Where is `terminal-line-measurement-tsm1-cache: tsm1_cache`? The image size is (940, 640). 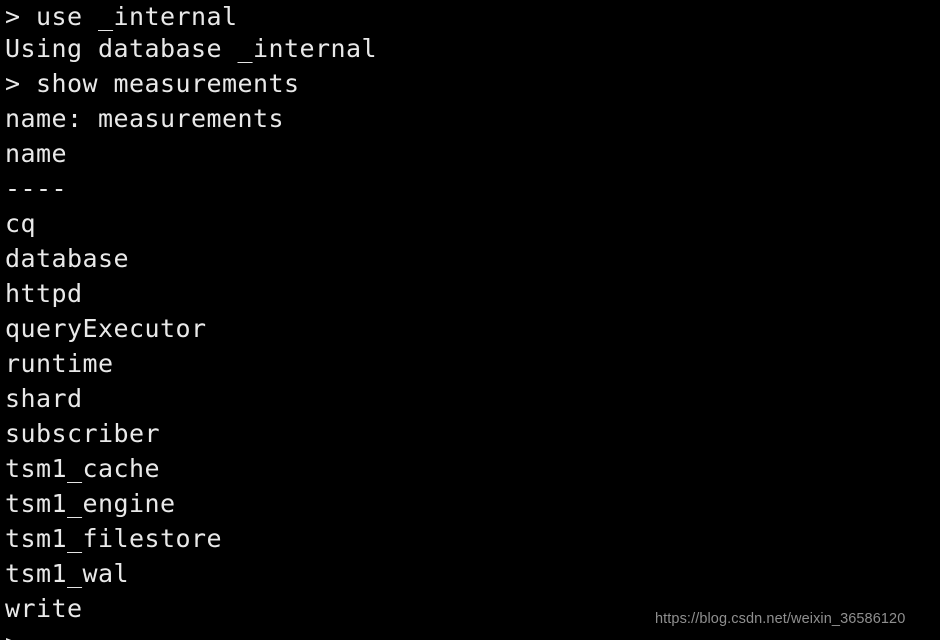
terminal-line-measurement-tsm1-cache: tsm1_cache is located at coordinates (83, 468).